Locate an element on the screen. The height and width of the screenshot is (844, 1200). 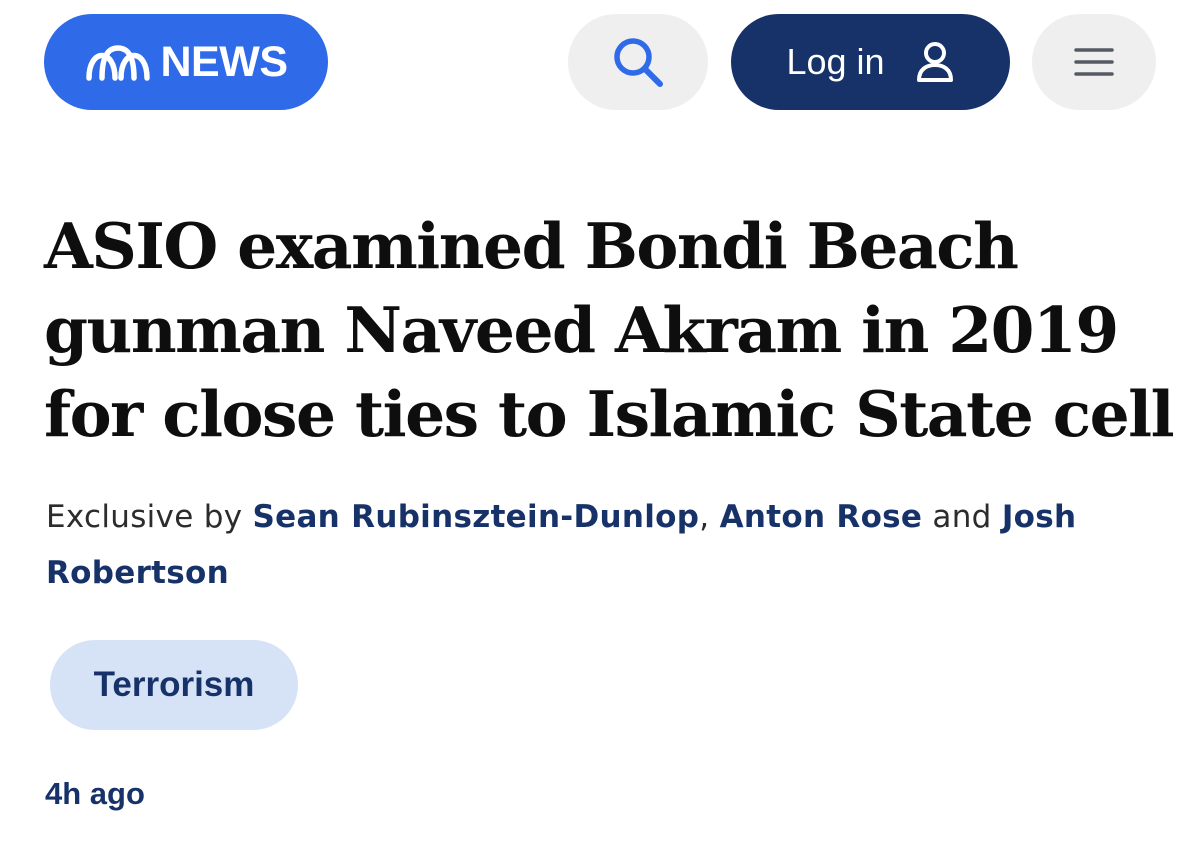
menu-button is located at coordinates (1094, 62).